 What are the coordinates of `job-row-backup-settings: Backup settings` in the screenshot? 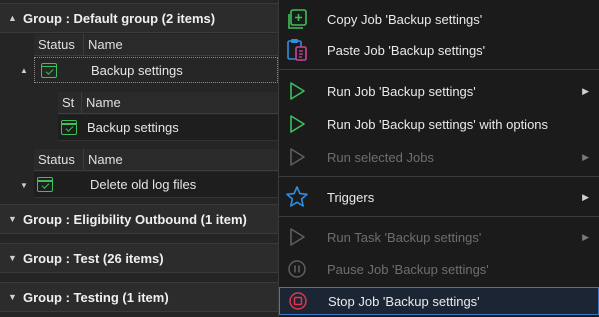 It's located at (156, 70).